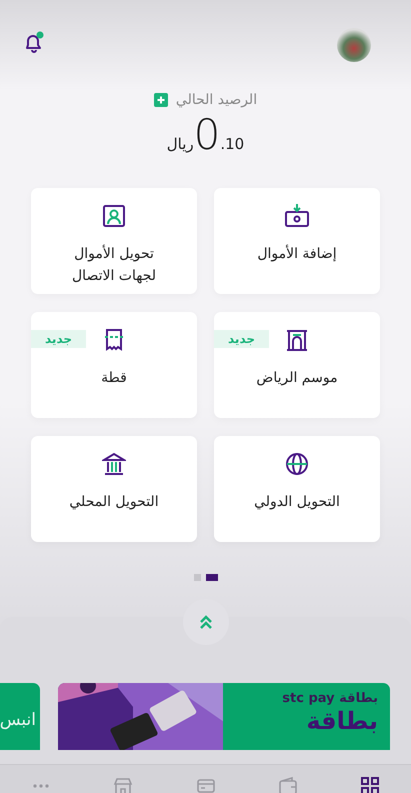  I want to click on card-icon, so click(206, 784).